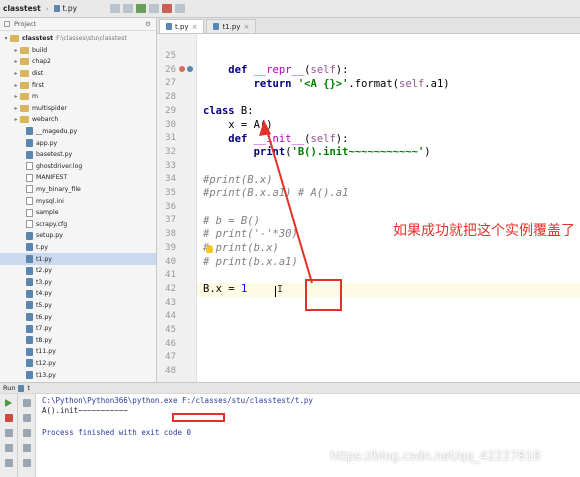 The image size is (580, 477). Describe the element at coordinates (9, 463) in the screenshot. I see `pin-icon` at that location.